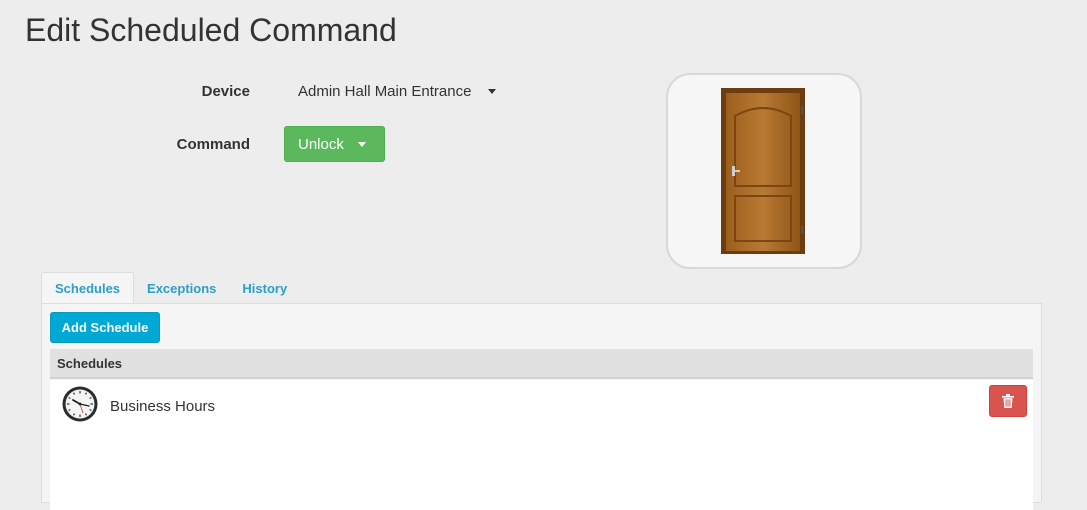 The width and height of the screenshot is (1087, 510). I want to click on command-label: Command, so click(213, 144).